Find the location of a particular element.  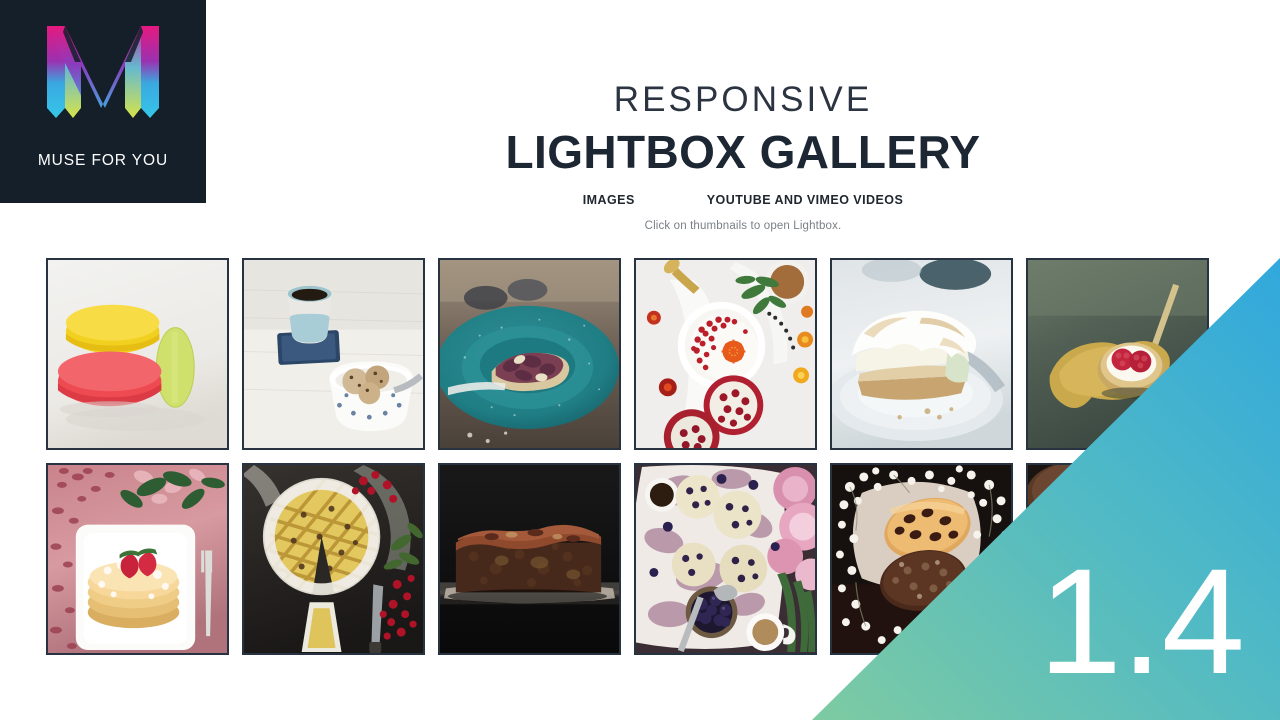

macarons-thumbnail is located at coordinates (137, 354).